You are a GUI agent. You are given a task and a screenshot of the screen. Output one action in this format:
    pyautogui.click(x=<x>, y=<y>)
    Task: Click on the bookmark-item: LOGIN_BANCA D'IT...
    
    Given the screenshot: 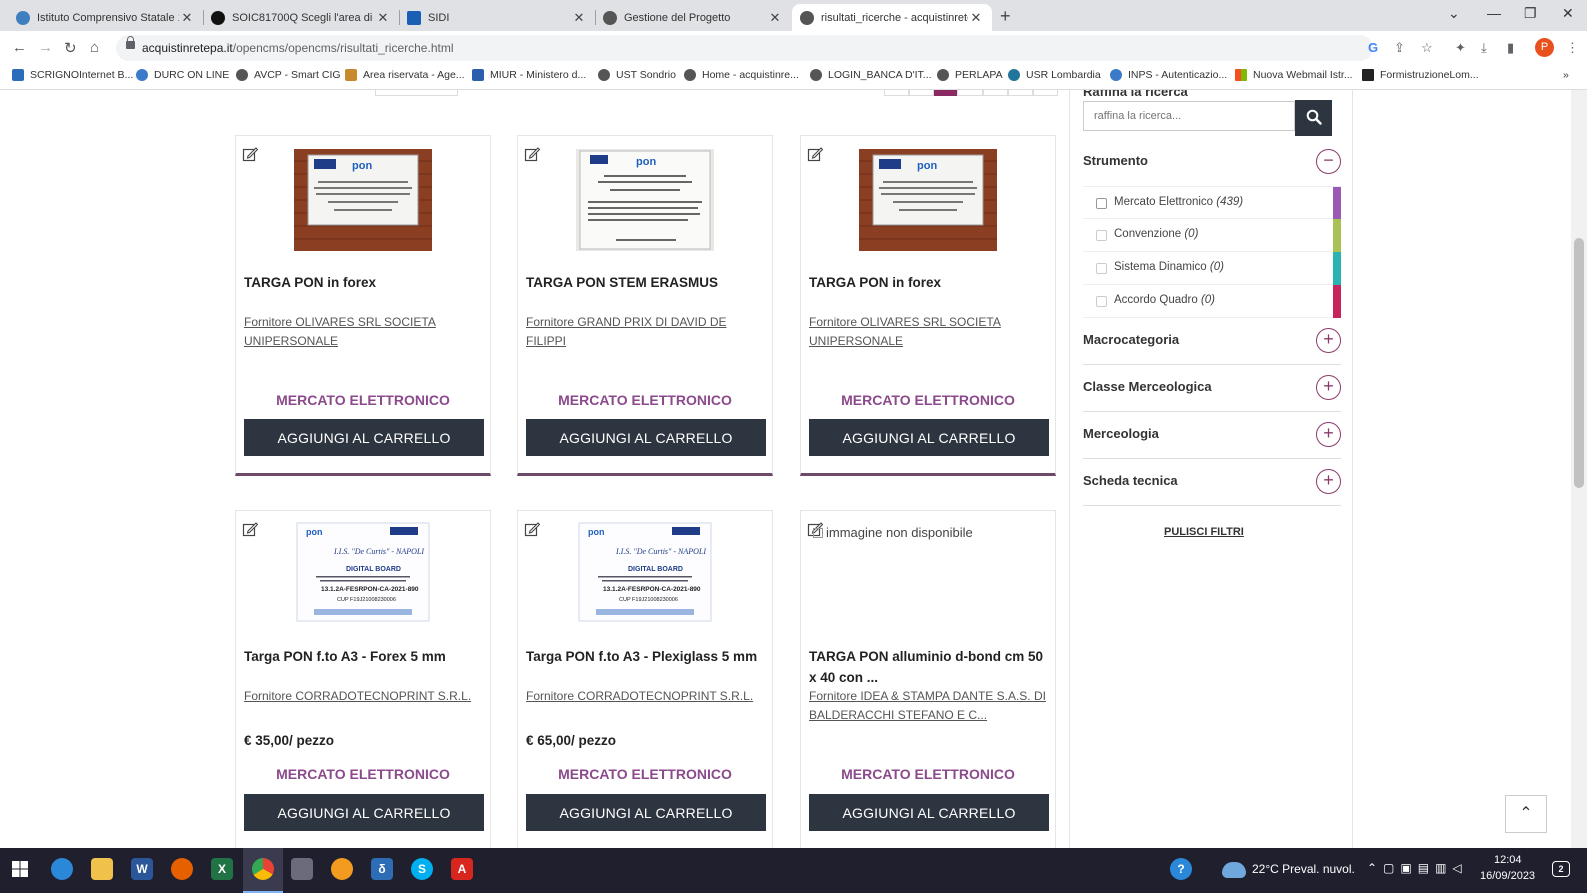 What is the action you would take?
    pyautogui.click(x=871, y=75)
    